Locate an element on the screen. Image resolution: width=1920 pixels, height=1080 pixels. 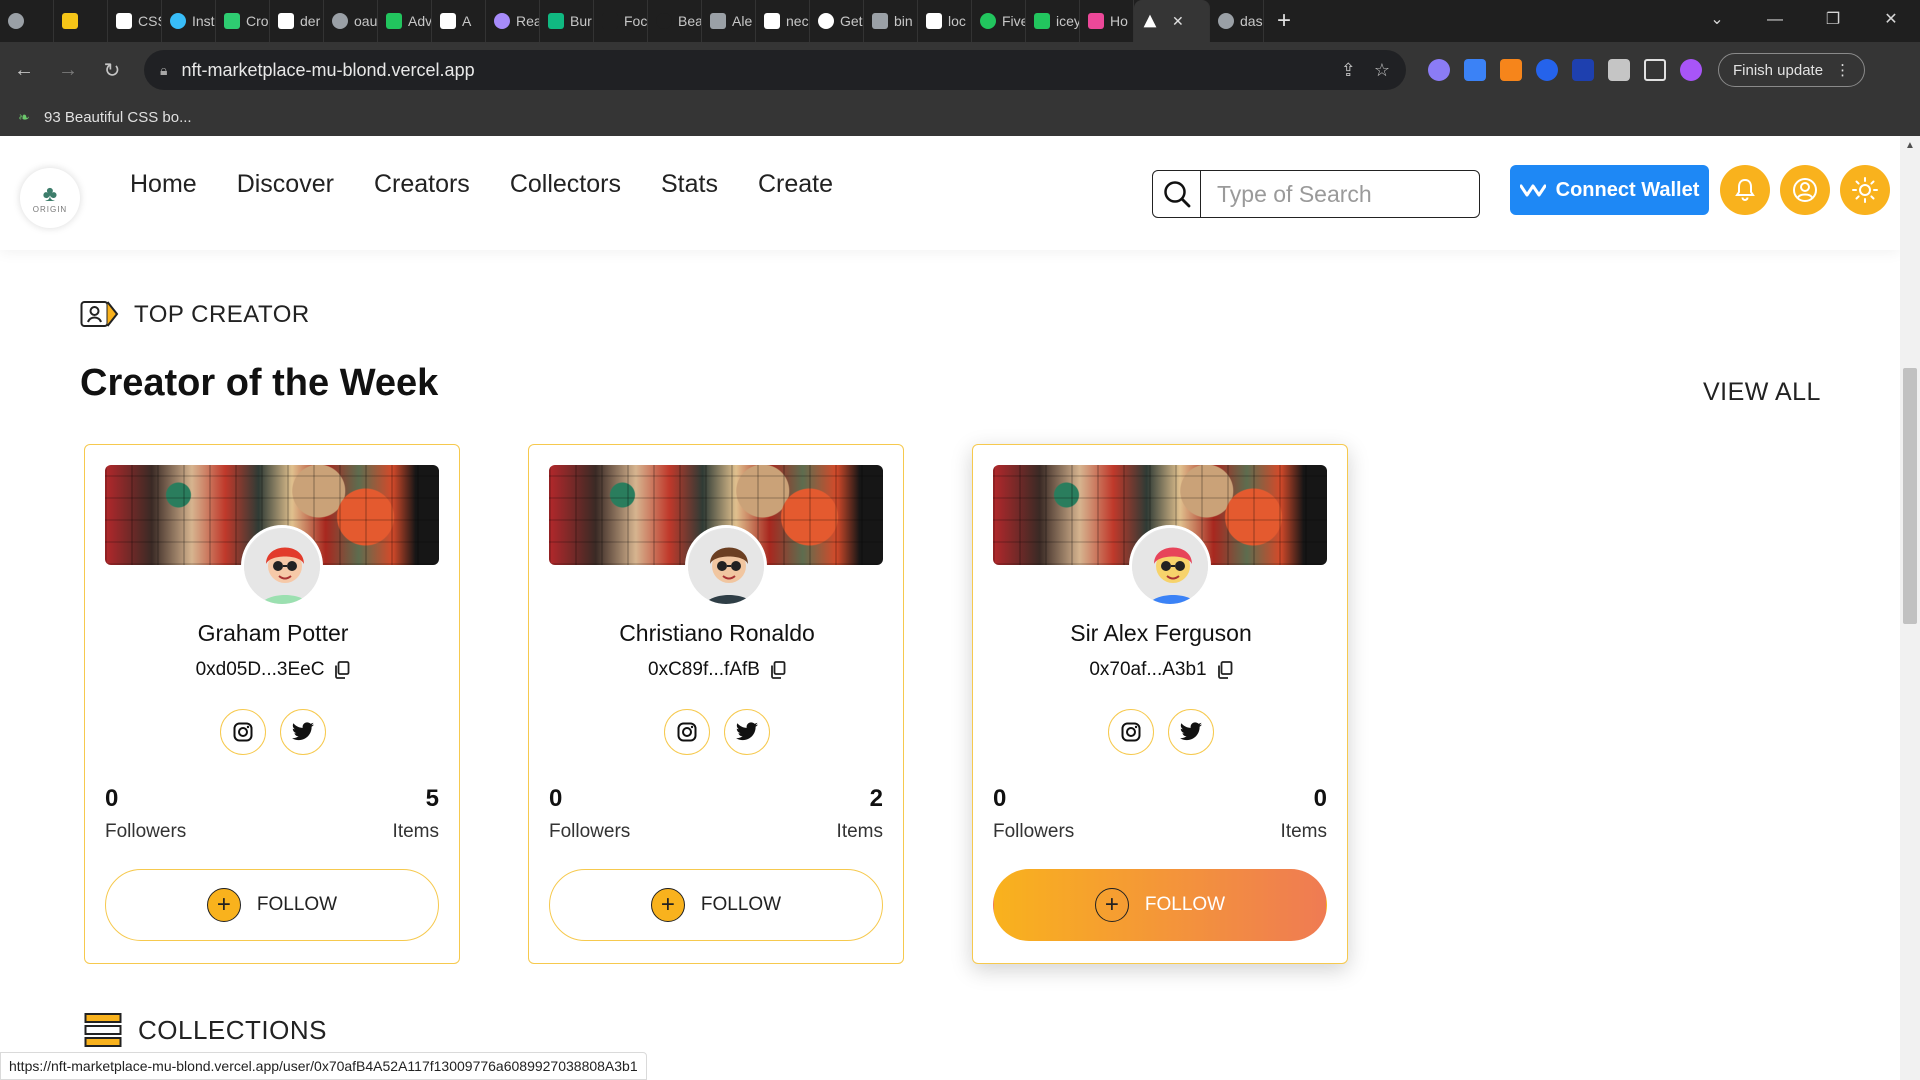
nav-link-discover: Discover is located at coordinates (285, 184).